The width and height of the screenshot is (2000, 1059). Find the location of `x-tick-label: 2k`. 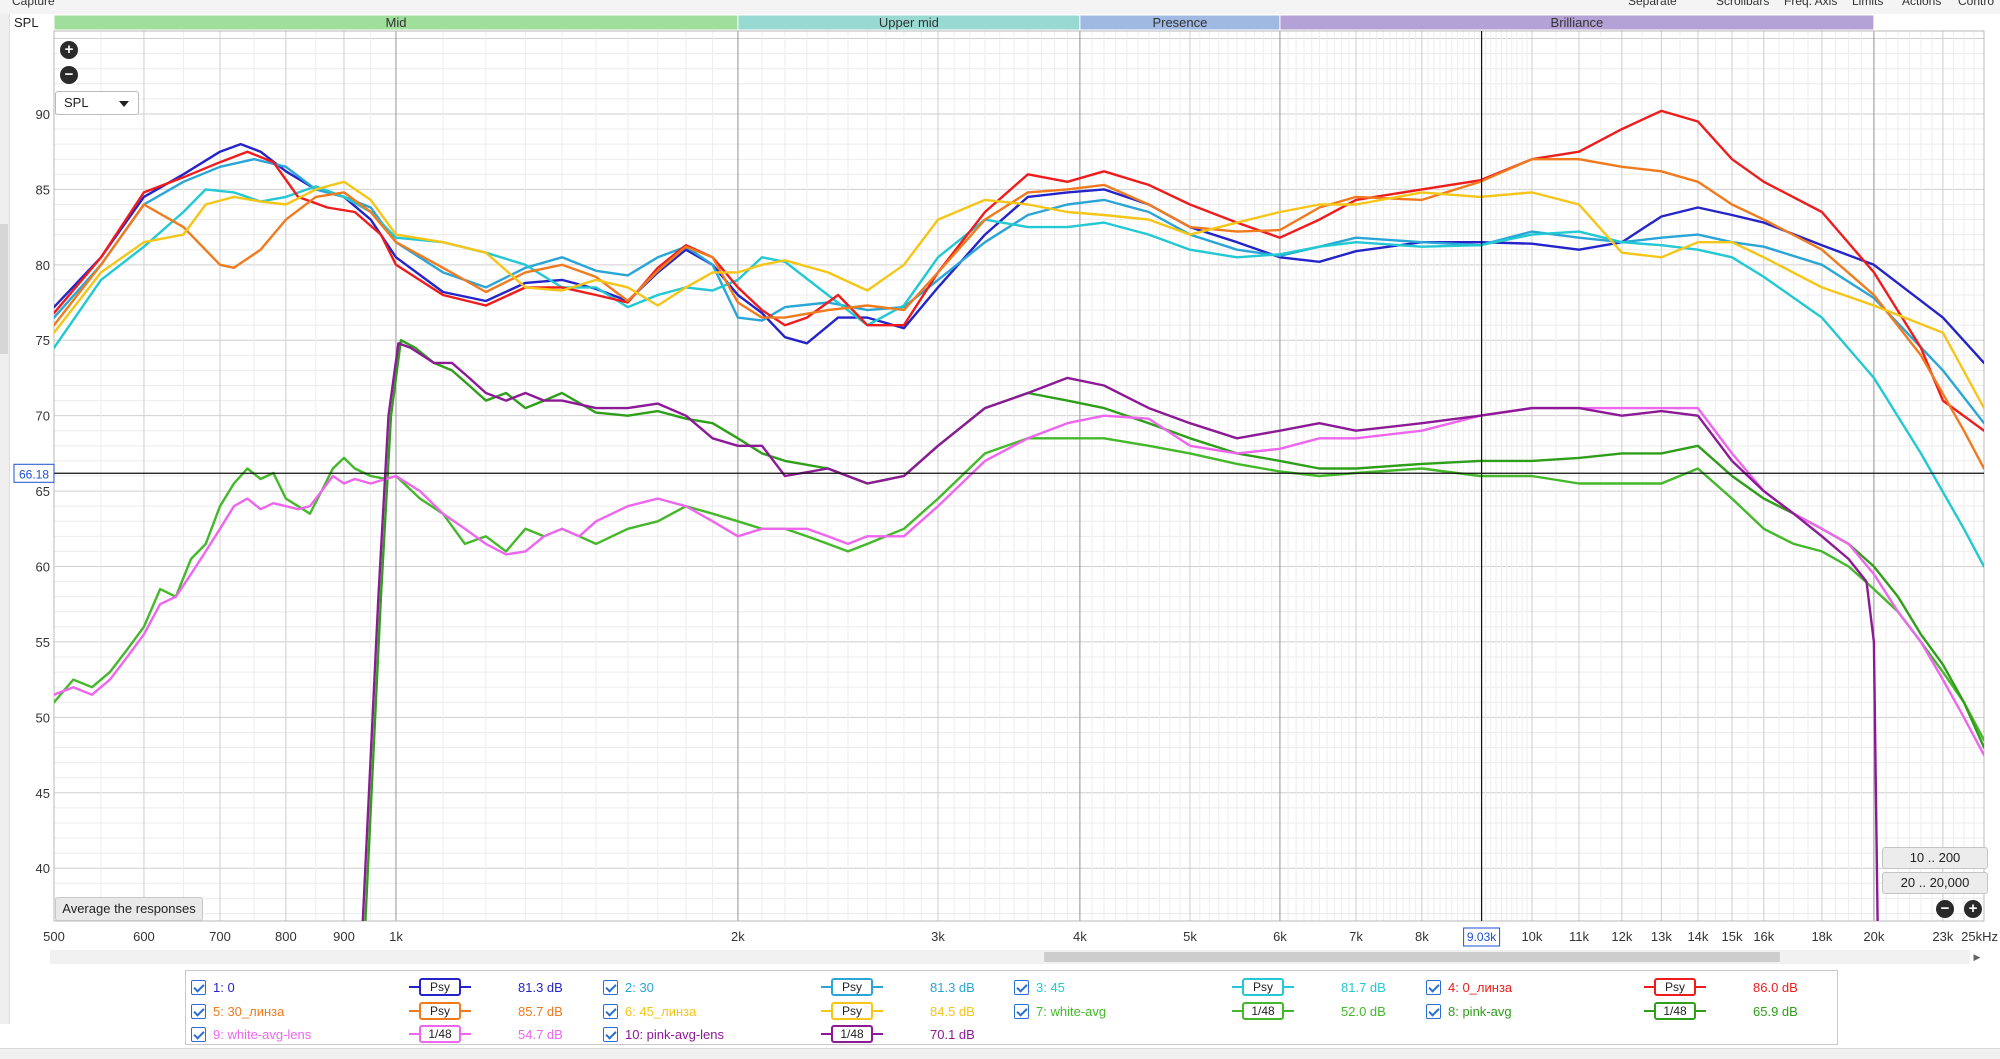

x-tick-label: 2k is located at coordinates (738, 936).